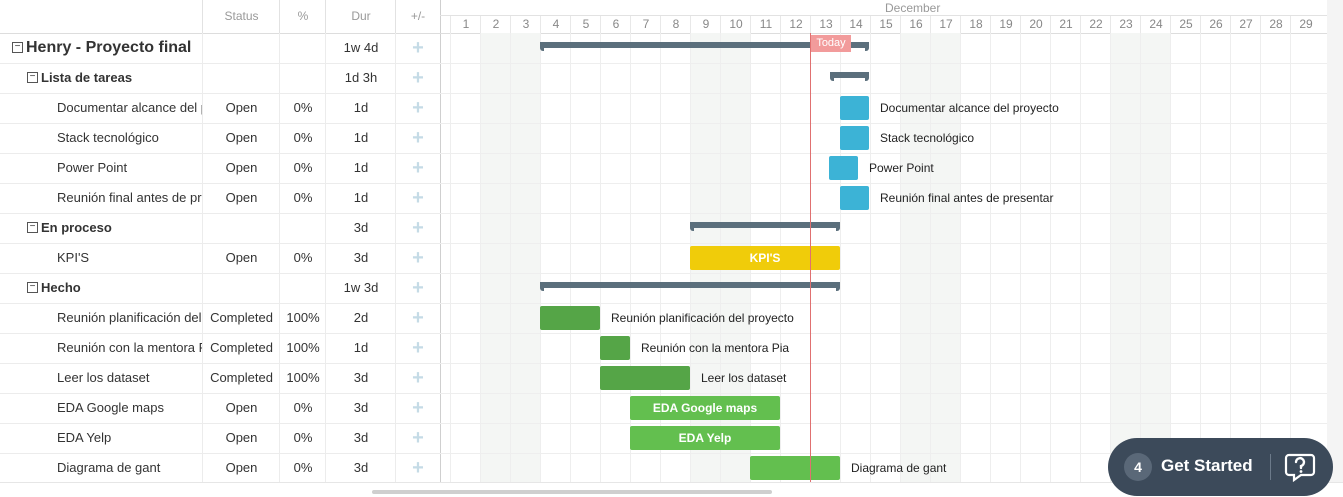 The image size is (1343, 497). I want to click on col-header-add: +/-, so click(417, 16).